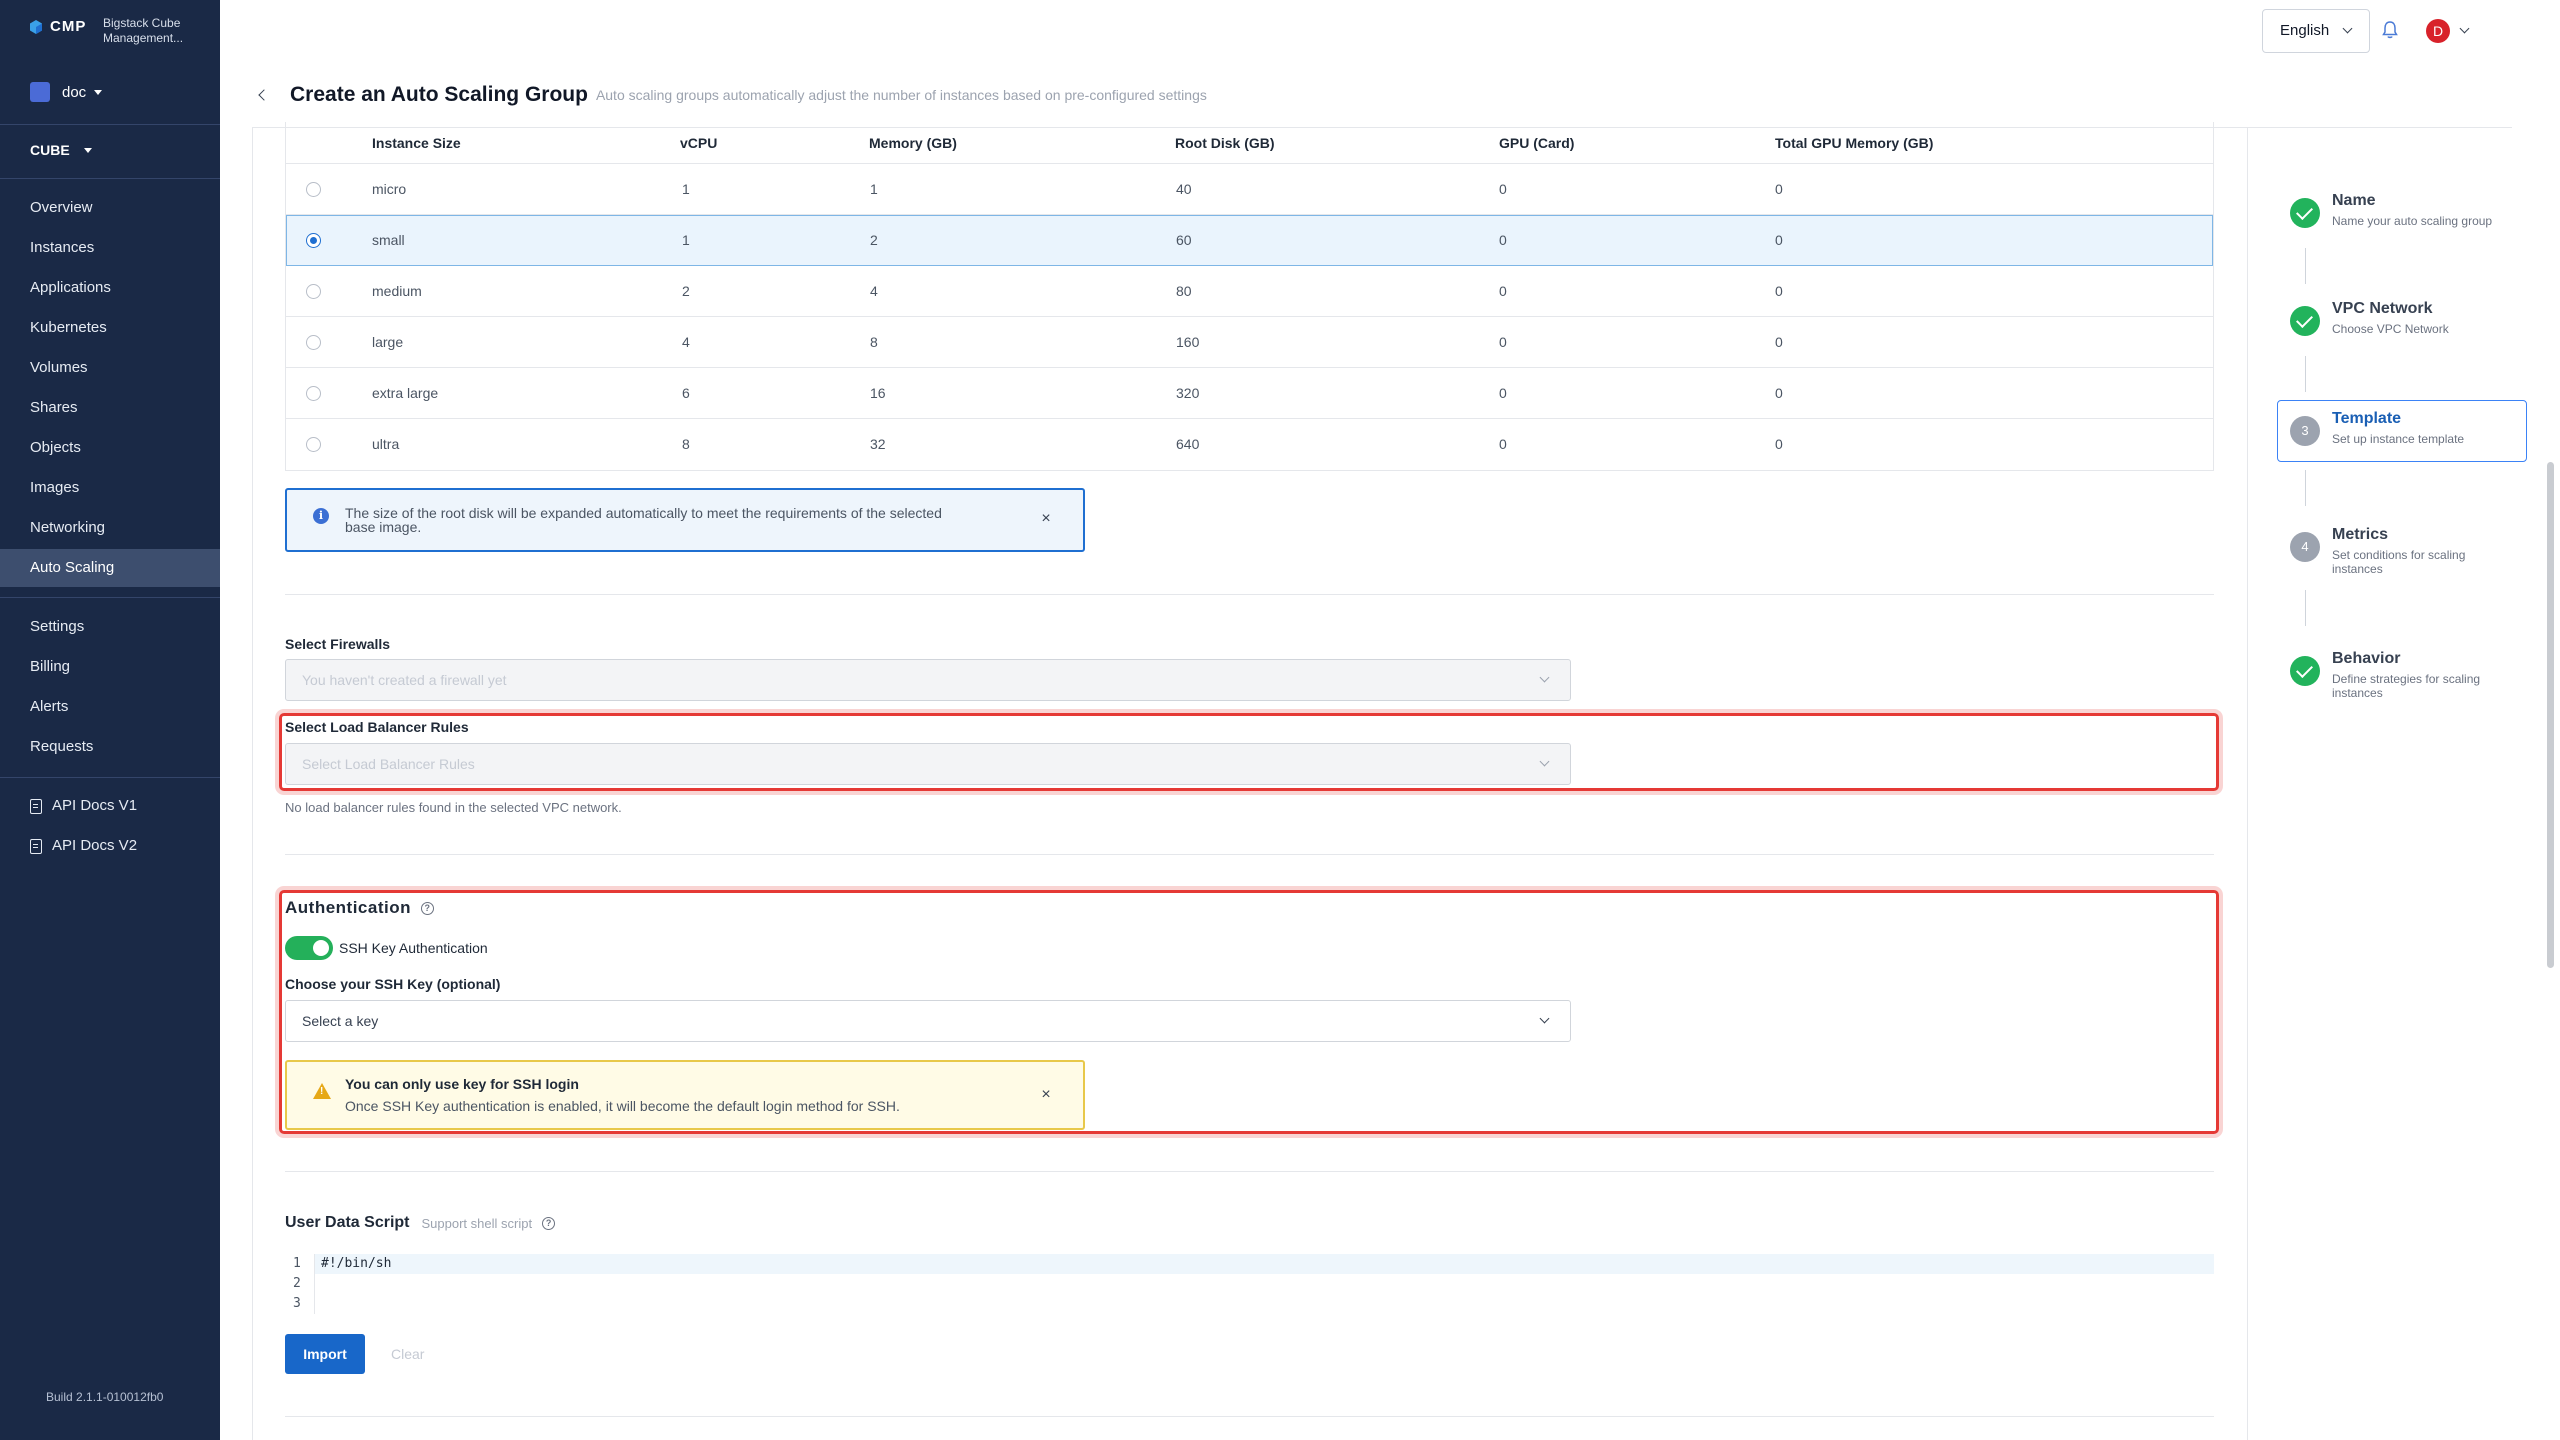  What do you see at coordinates (1249, 393) in the screenshot?
I see `table-row: extra large 6 16 320 0 0` at bounding box center [1249, 393].